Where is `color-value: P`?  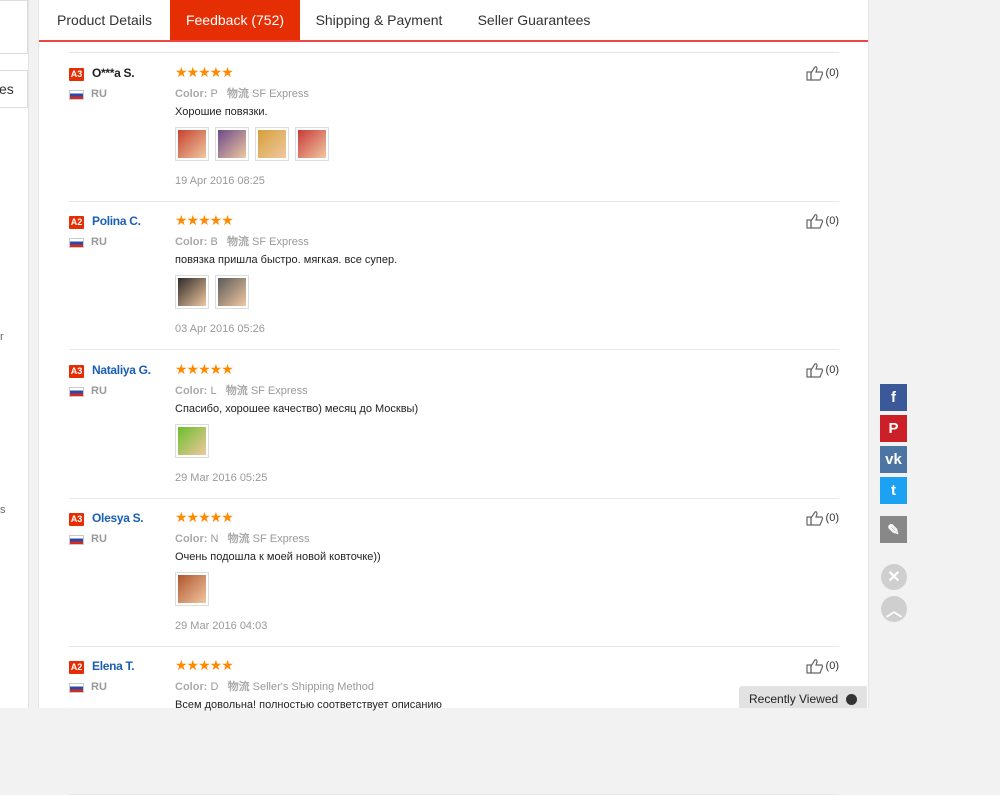 color-value: P is located at coordinates (214, 94).